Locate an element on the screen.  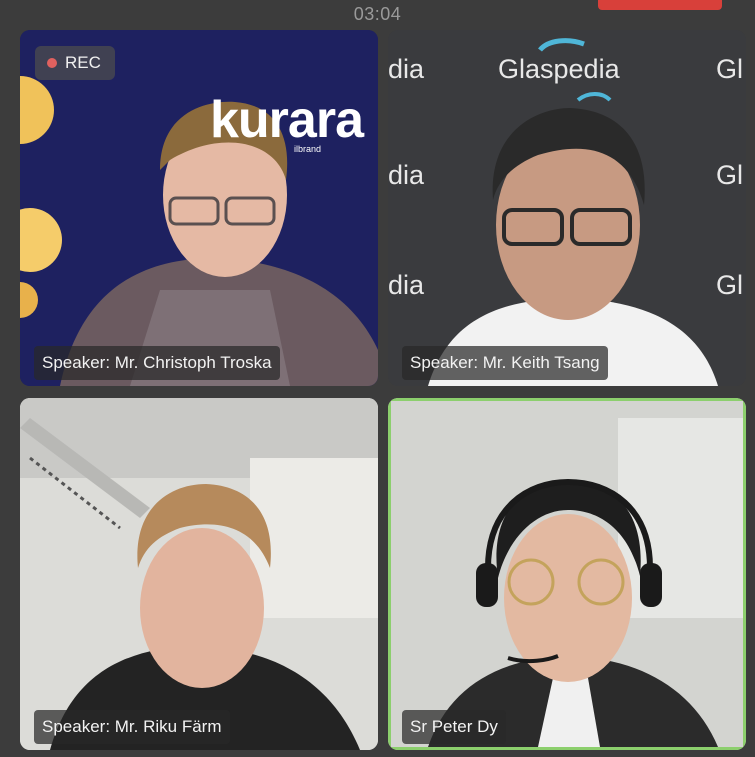
meeting-timer: 03:04 is located at coordinates (377, 14).